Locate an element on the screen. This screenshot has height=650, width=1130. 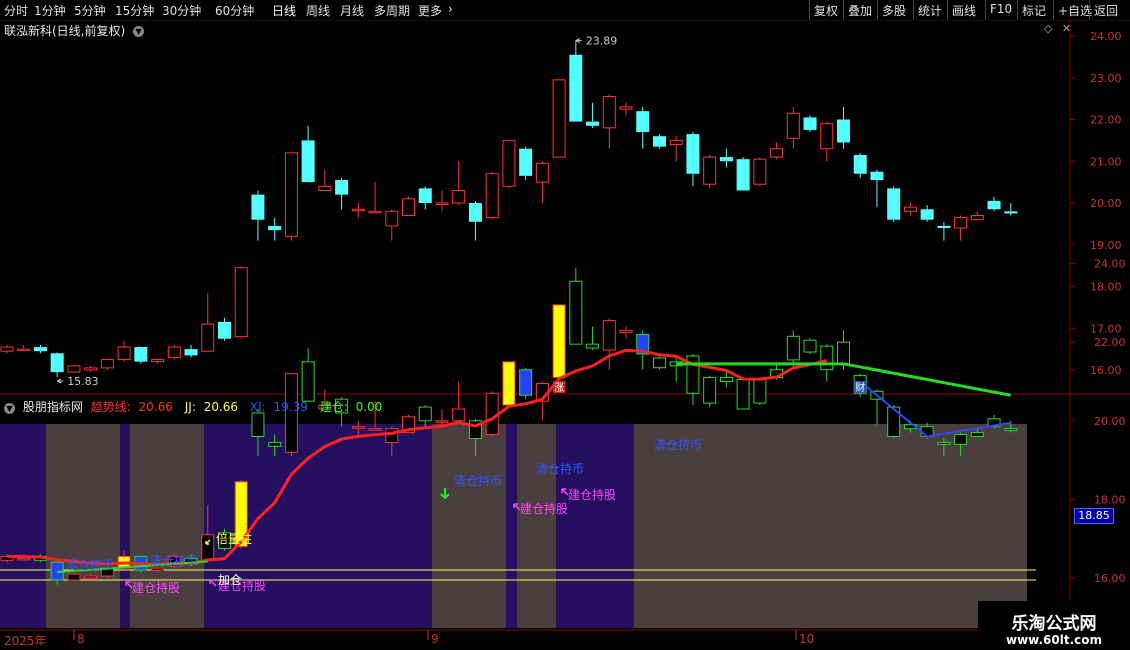
main-y-tick-6: 18.00 is located at coordinates (1106, 287).